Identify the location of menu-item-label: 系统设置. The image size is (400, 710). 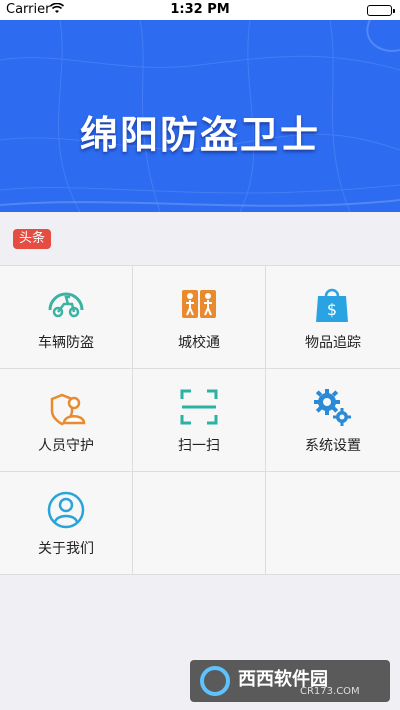
(333, 446).